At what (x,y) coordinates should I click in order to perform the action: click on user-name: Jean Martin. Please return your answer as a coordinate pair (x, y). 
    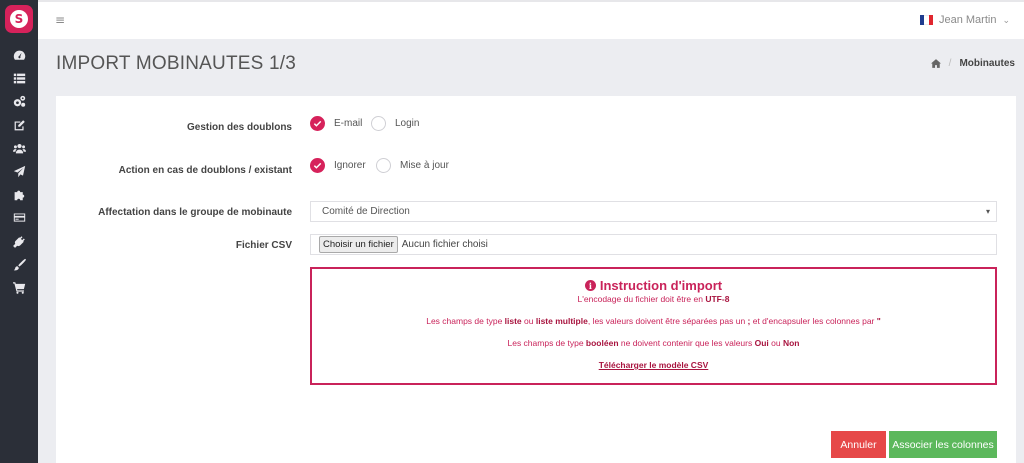
    Looking at the image, I should click on (967, 20).